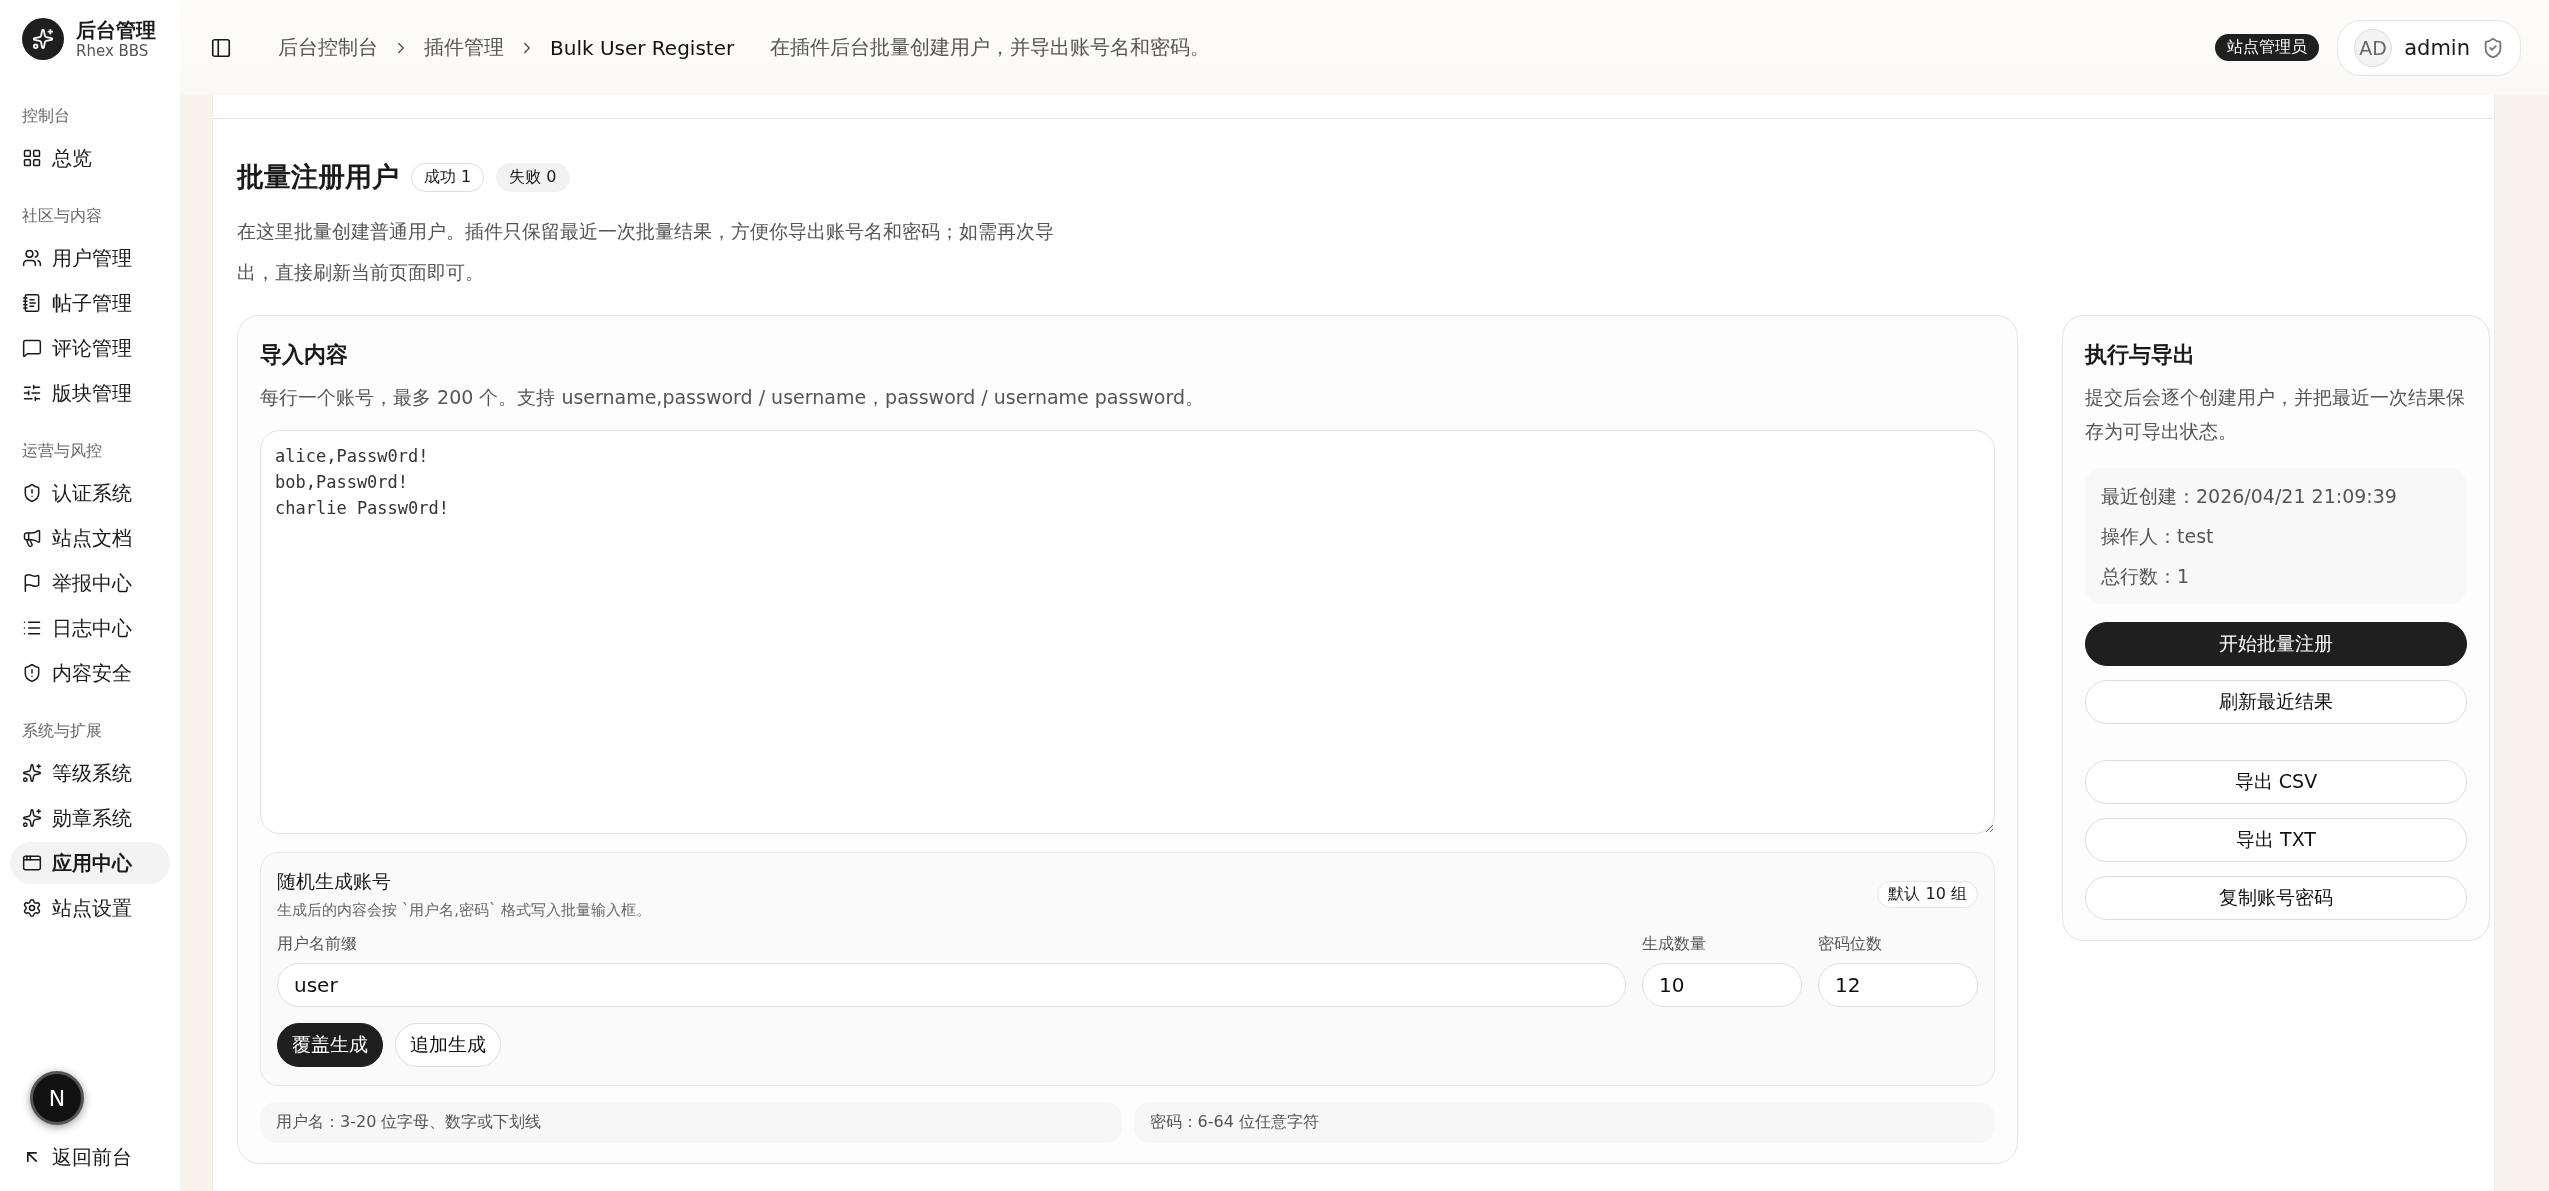 This screenshot has width=2549, height=1191. I want to click on sidebar-item: 认证系统, so click(90, 493).